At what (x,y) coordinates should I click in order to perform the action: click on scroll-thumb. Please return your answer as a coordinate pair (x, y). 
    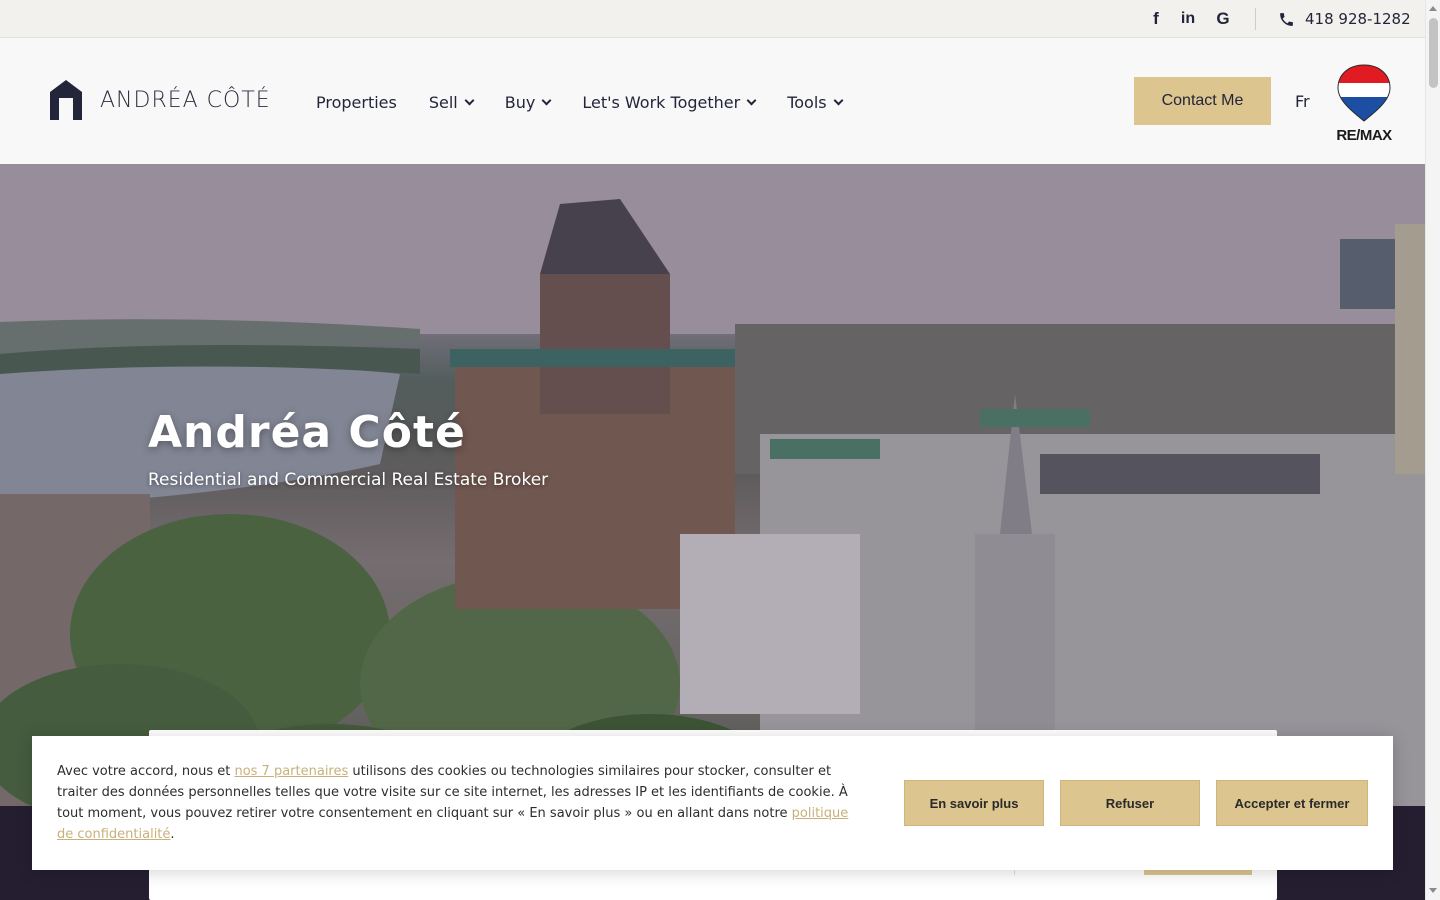
    Looking at the image, I should click on (1433, 53).